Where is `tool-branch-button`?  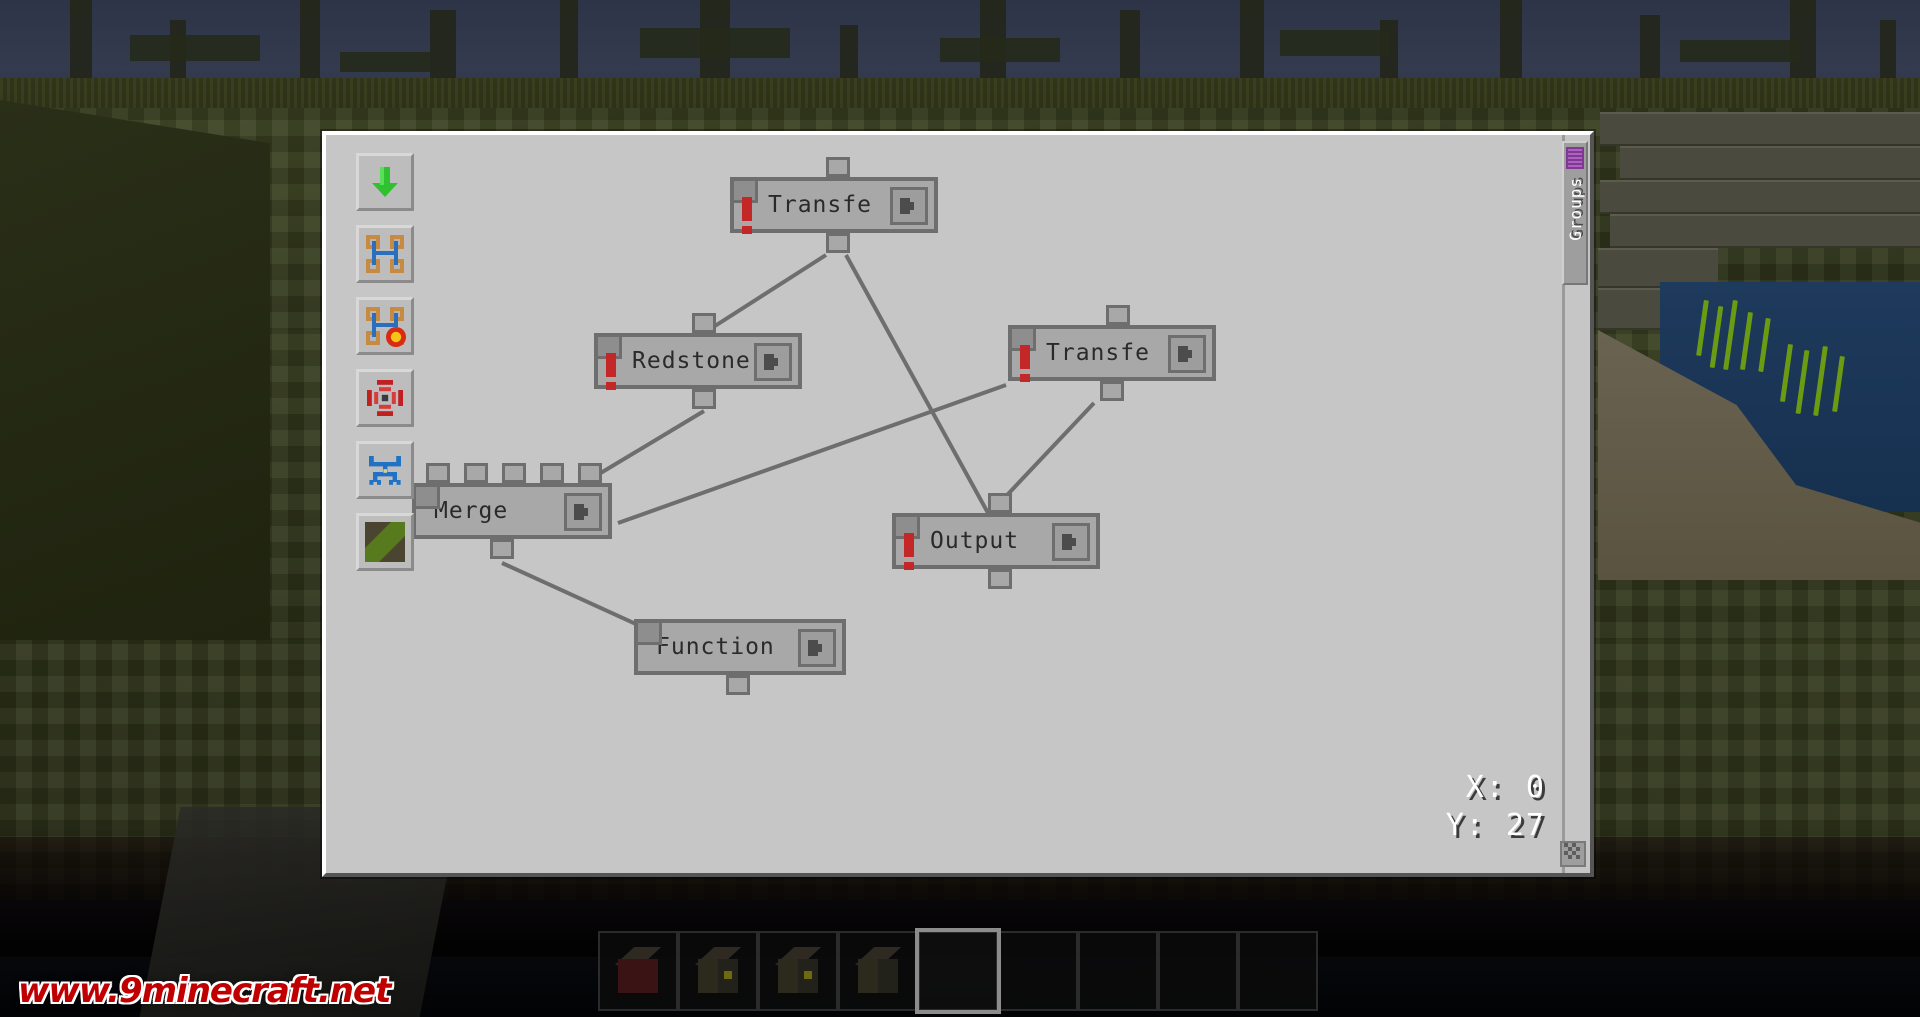
tool-branch-button is located at coordinates (385, 470).